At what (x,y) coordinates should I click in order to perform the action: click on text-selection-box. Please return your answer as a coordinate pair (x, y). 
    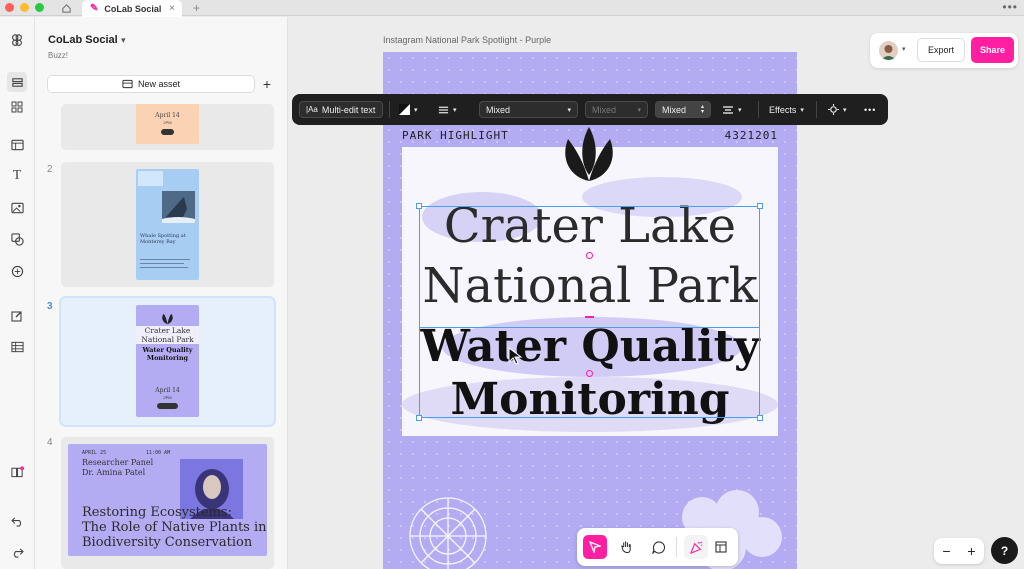
    Looking at the image, I should click on (589, 312).